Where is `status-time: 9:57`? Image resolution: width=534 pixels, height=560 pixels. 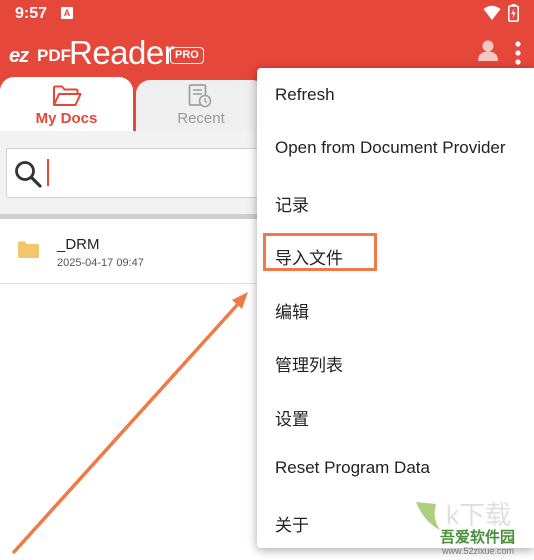
status-time: 9:57 is located at coordinates (31, 13).